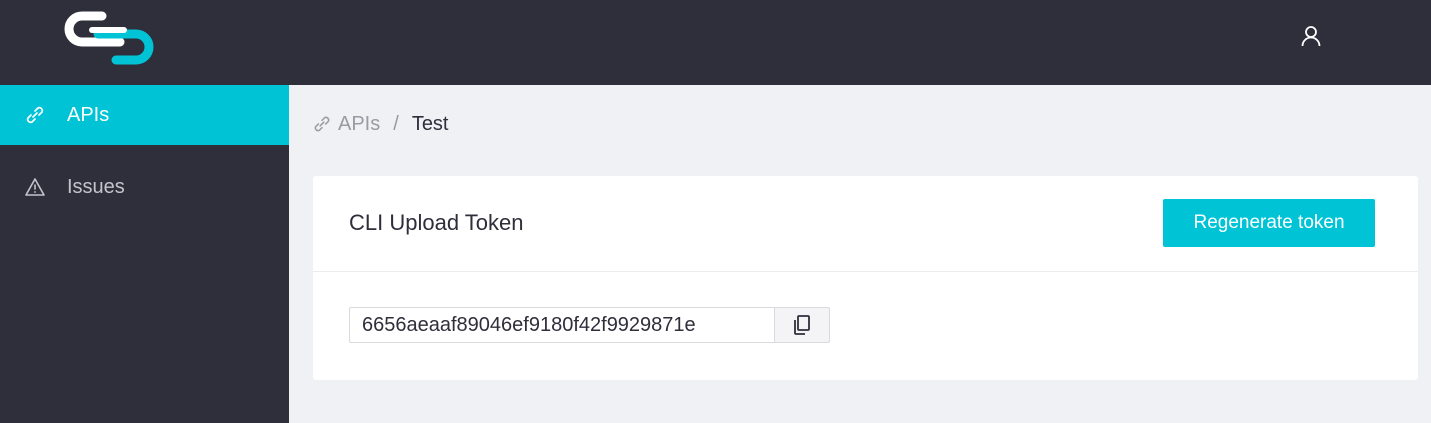  I want to click on sidebar-item-apis: APIs, so click(144, 115).